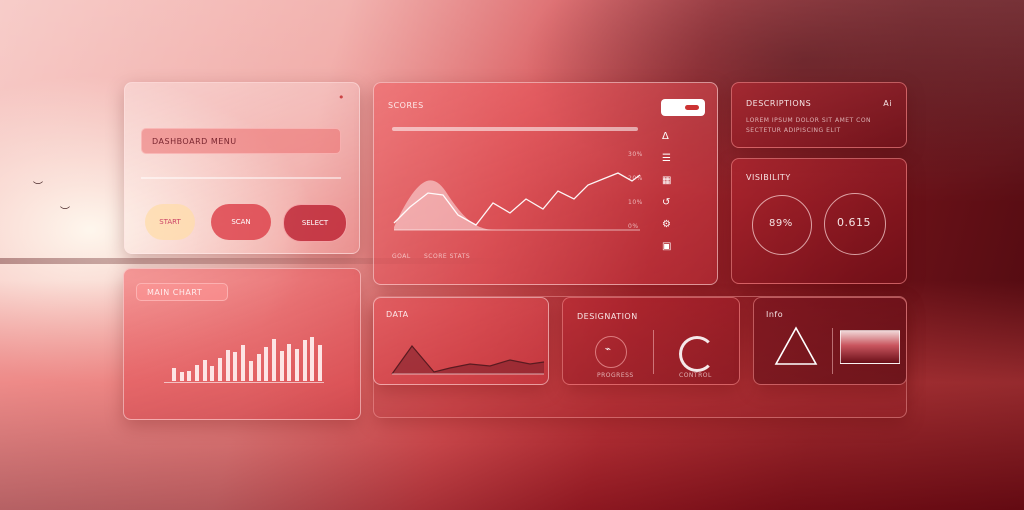 Image resolution: width=1024 pixels, height=510 pixels. I want to click on y-tick-label: 10%, so click(635, 202).